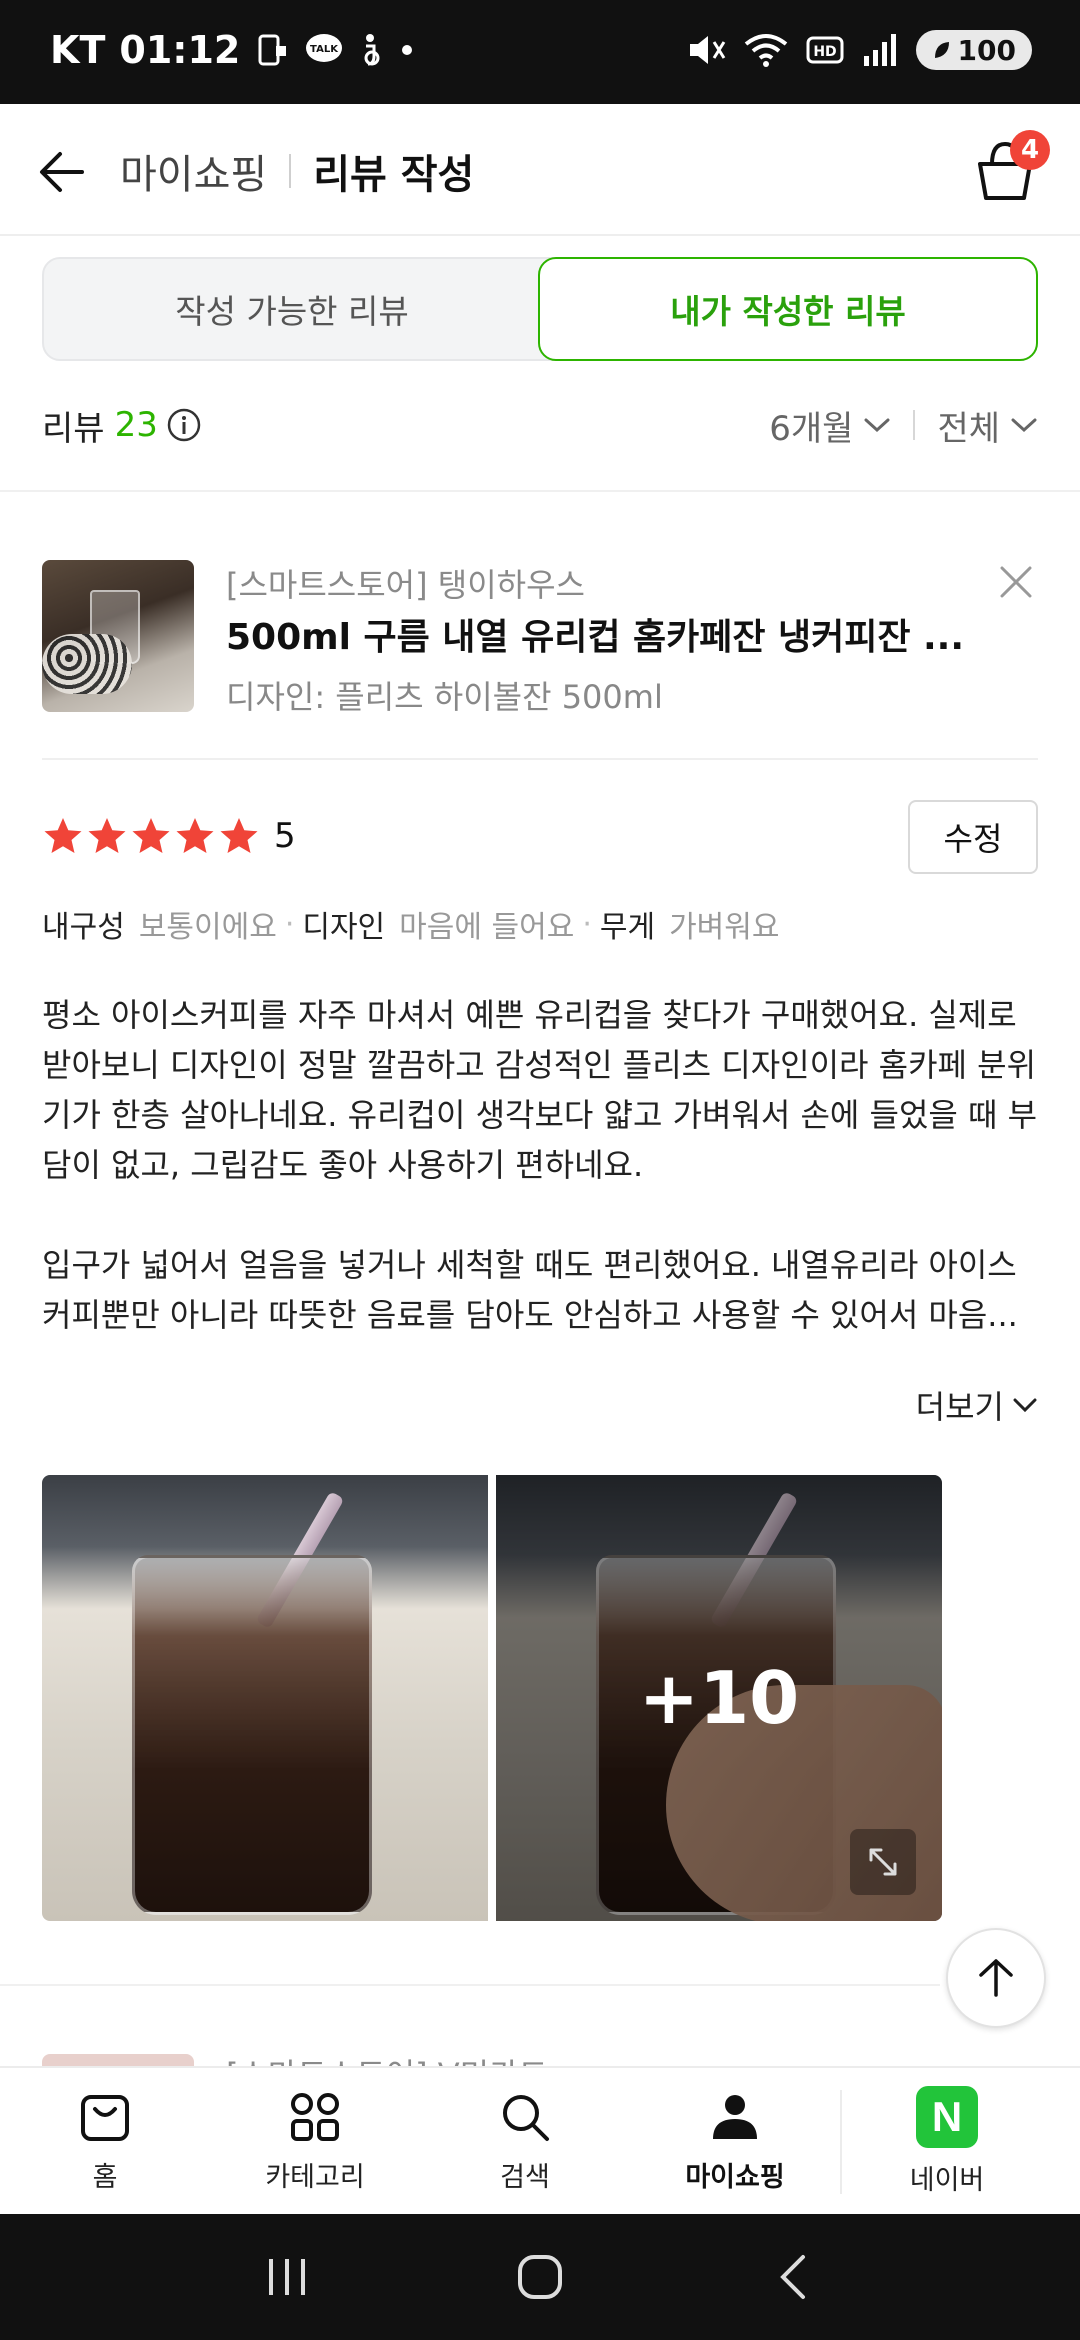 The width and height of the screenshot is (1080, 2340). What do you see at coordinates (914, 425) in the screenshot?
I see `filter-divider` at bounding box center [914, 425].